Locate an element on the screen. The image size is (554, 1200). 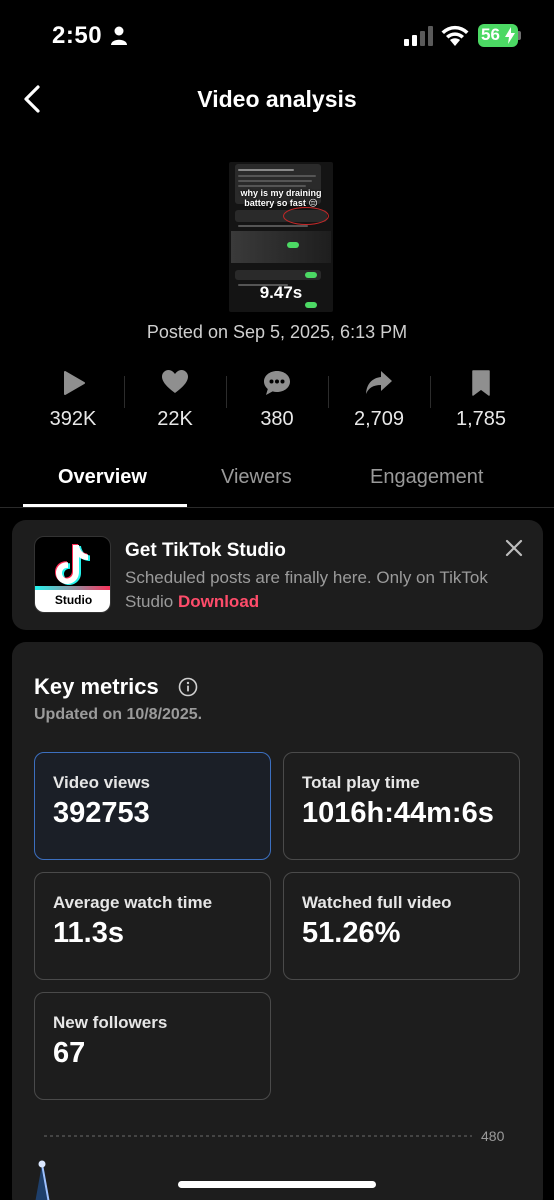
tab-overview: Overview is located at coordinates (102, 477).